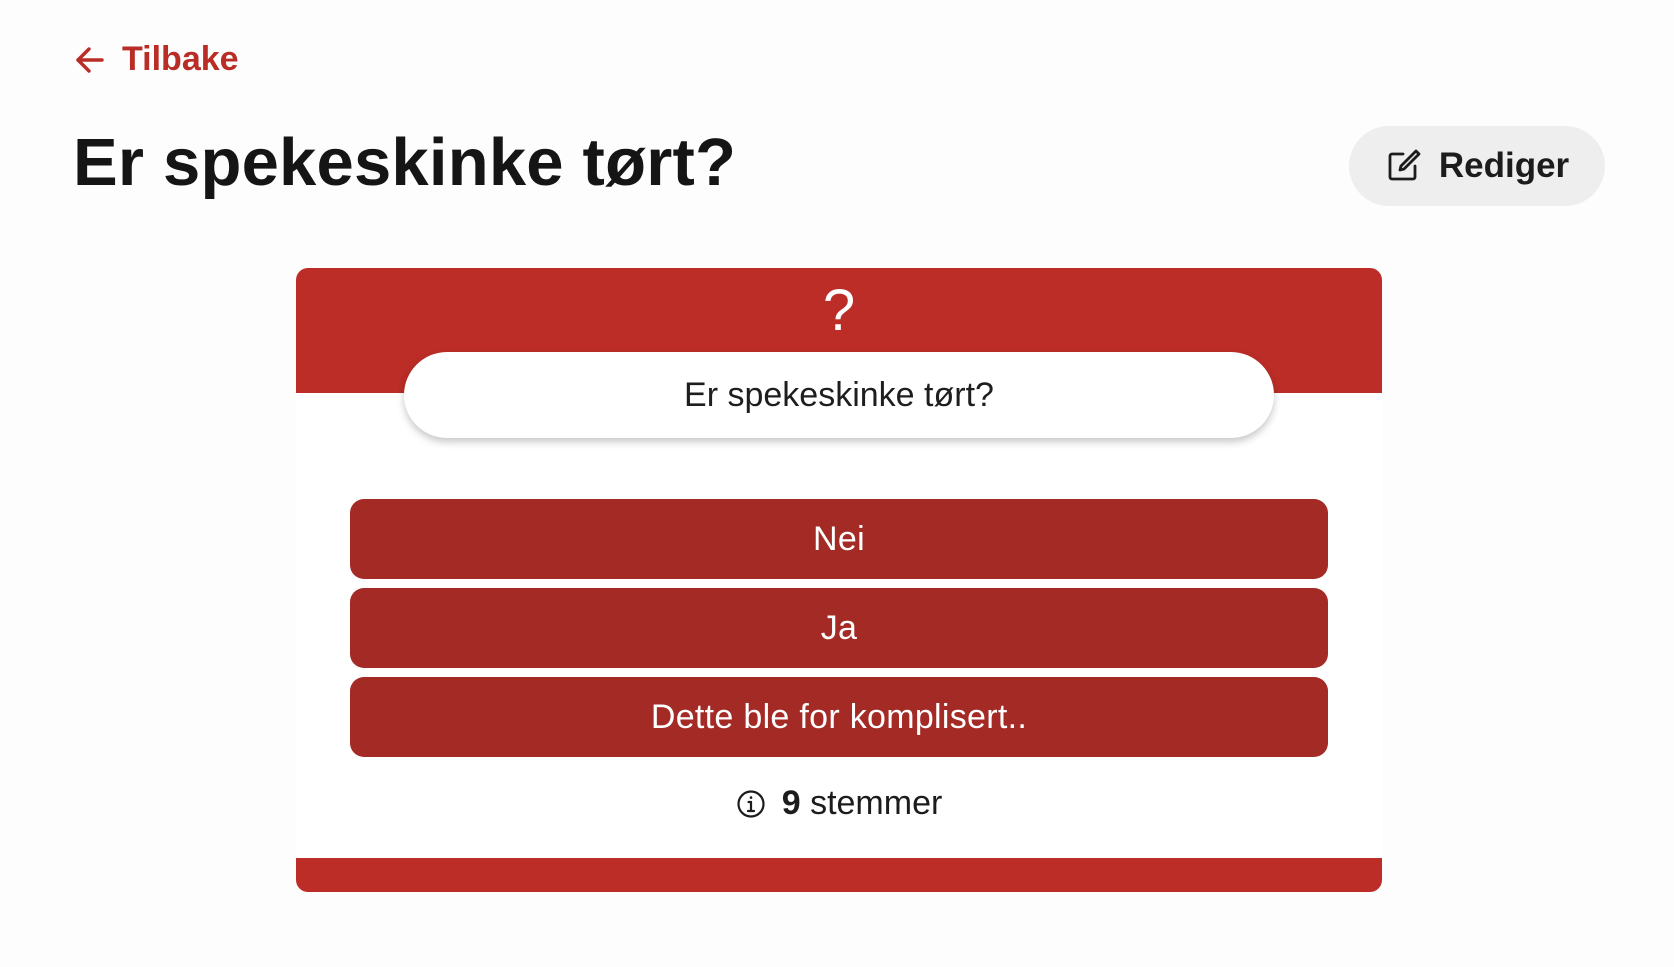 This screenshot has height=967, width=1674. I want to click on vote-unit: stemmer, so click(876, 803).